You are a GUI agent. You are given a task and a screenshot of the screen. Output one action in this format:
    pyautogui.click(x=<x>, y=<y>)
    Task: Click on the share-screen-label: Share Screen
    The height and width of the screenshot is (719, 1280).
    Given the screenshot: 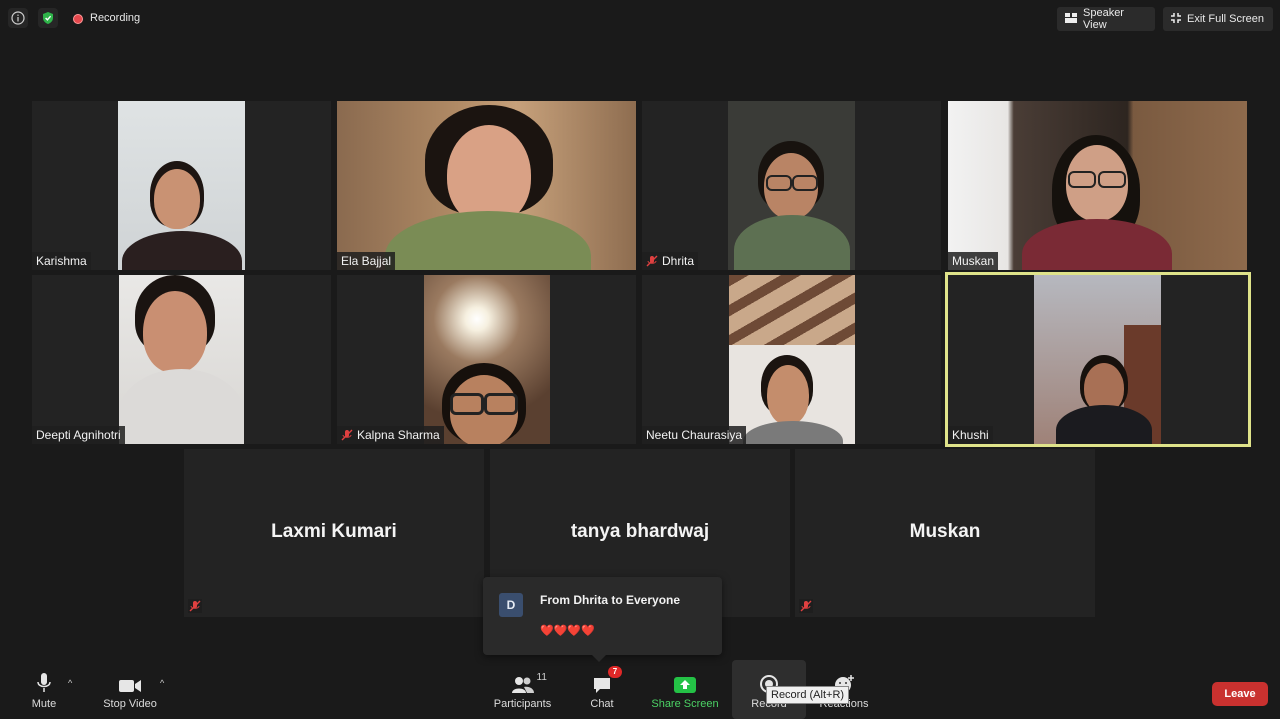 What is the action you would take?
    pyautogui.click(x=685, y=703)
    